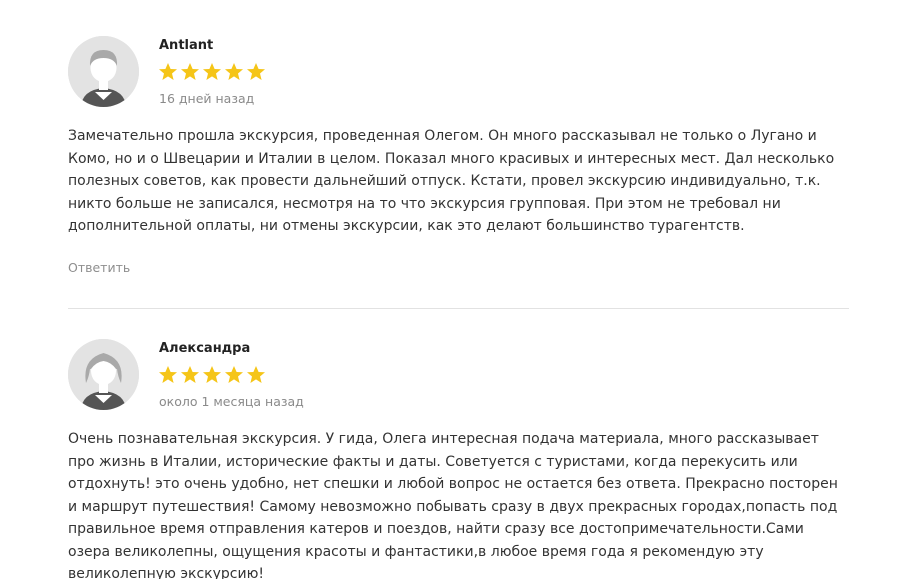  What do you see at coordinates (458, 308) in the screenshot?
I see `review-divider` at bounding box center [458, 308].